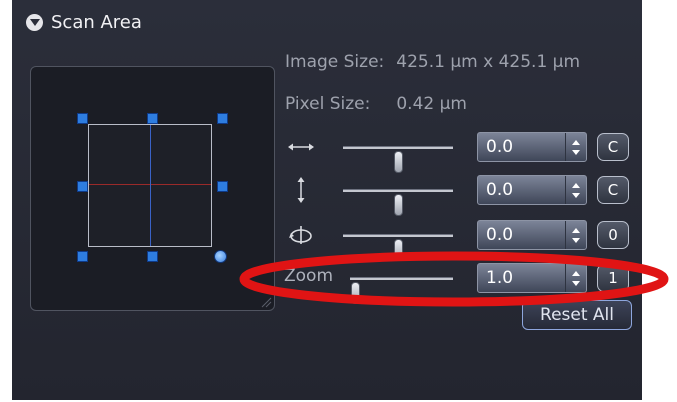  I want to click on offset-x-slider, so click(398, 159).